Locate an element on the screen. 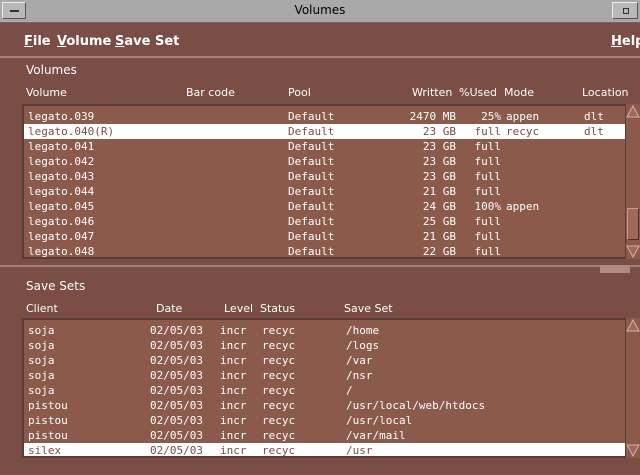 The height and width of the screenshot is (475, 640). volume-volume: legato.043 is located at coordinates (61, 176).